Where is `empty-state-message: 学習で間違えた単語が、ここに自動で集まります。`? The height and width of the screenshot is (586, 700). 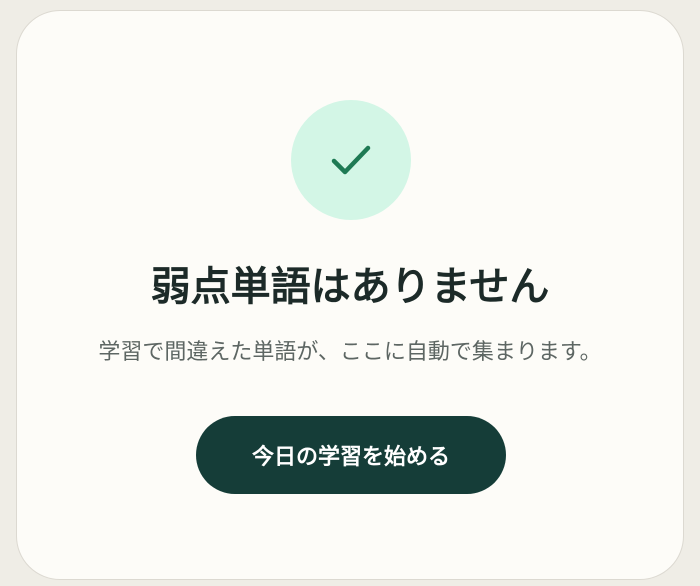
empty-state-message: 学習で間違えた単語が、ここに自動で集まります。 is located at coordinates (350, 352).